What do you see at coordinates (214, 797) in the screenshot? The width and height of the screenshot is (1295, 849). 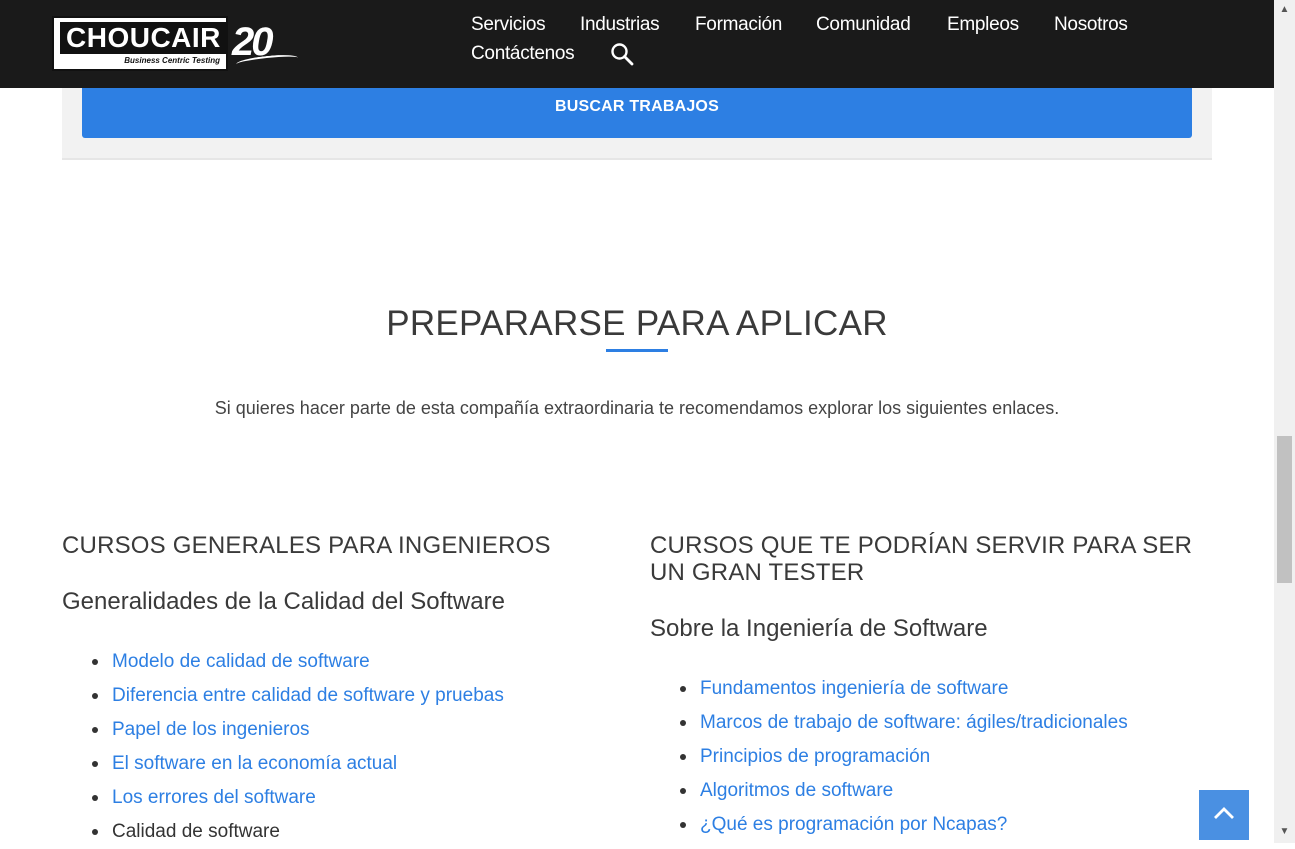 I see `course-link: Los errores del software` at bounding box center [214, 797].